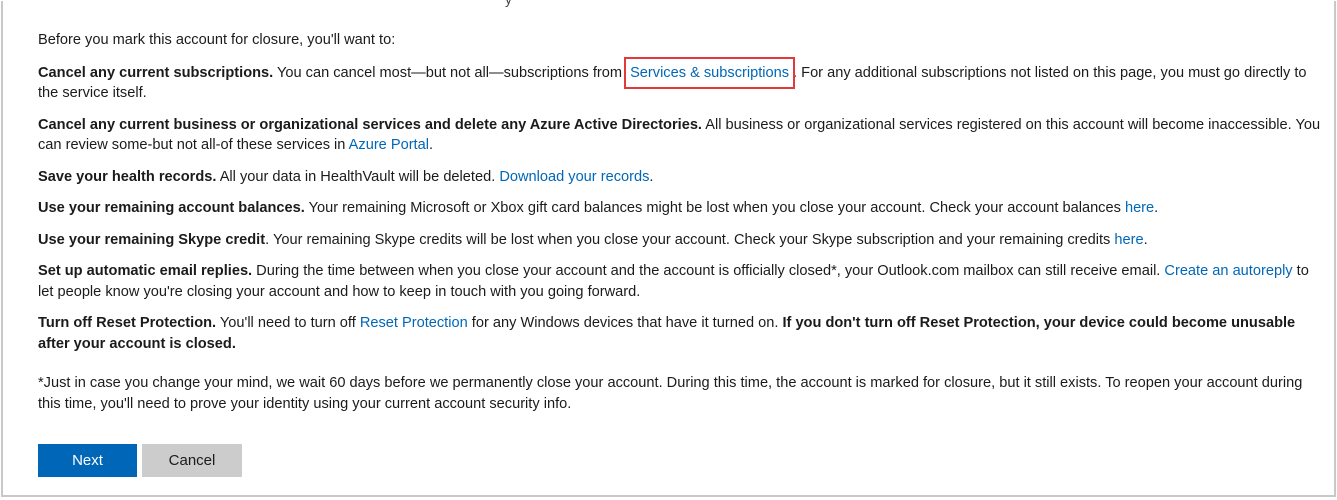  Describe the element at coordinates (288, 323) in the screenshot. I see `item-text: You'll need to turn off` at that location.